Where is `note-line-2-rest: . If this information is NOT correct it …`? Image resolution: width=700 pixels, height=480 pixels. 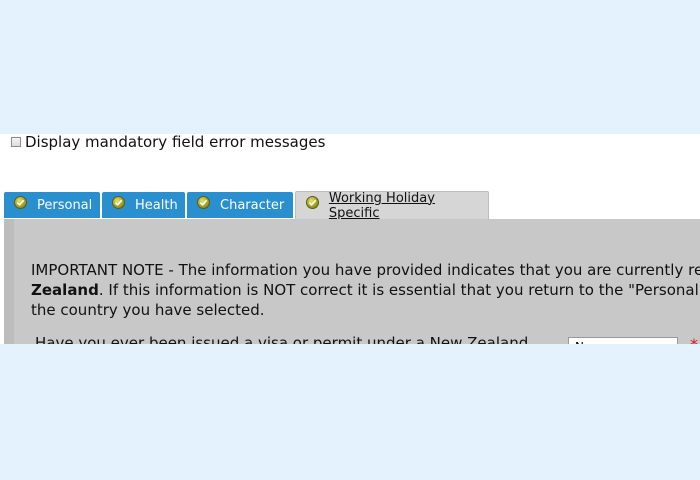 note-line-2-rest: . If this information is NOT correct it … is located at coordinates (398, 290).